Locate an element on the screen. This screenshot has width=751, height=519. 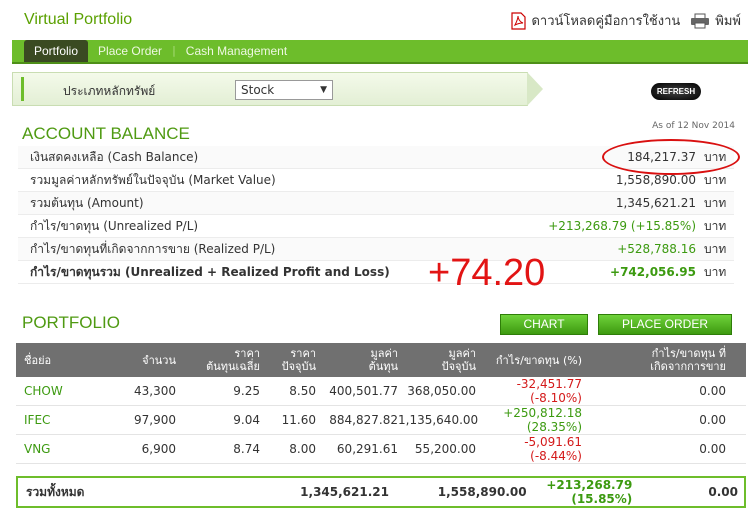
header-links: ดาวน์โหลดคู่มือการใช้งาน พิมพ์ is located at coordinates (625, 20).